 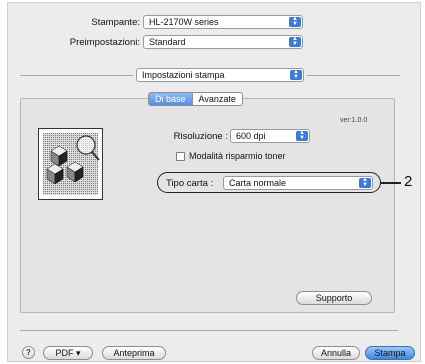 What do you see at coordinates (334, 298) in the screenshot?
I see `support-button: Supporto` at bounding box center [334, 298].